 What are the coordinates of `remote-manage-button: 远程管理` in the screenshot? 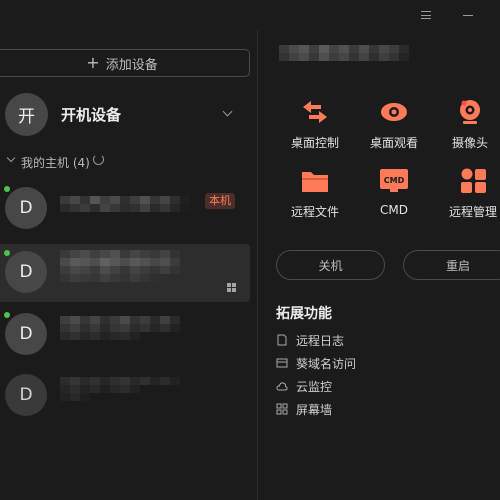 It's located at (466, 197).